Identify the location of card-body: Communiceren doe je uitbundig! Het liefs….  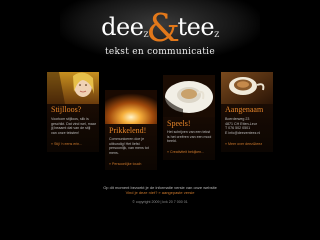
(129, 146).